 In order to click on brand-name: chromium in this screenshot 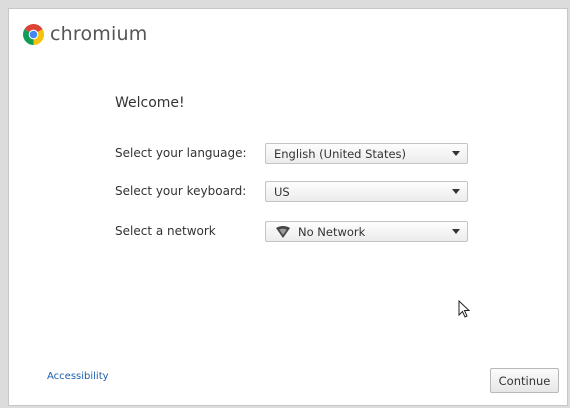, I will do `click(99, 34)`.